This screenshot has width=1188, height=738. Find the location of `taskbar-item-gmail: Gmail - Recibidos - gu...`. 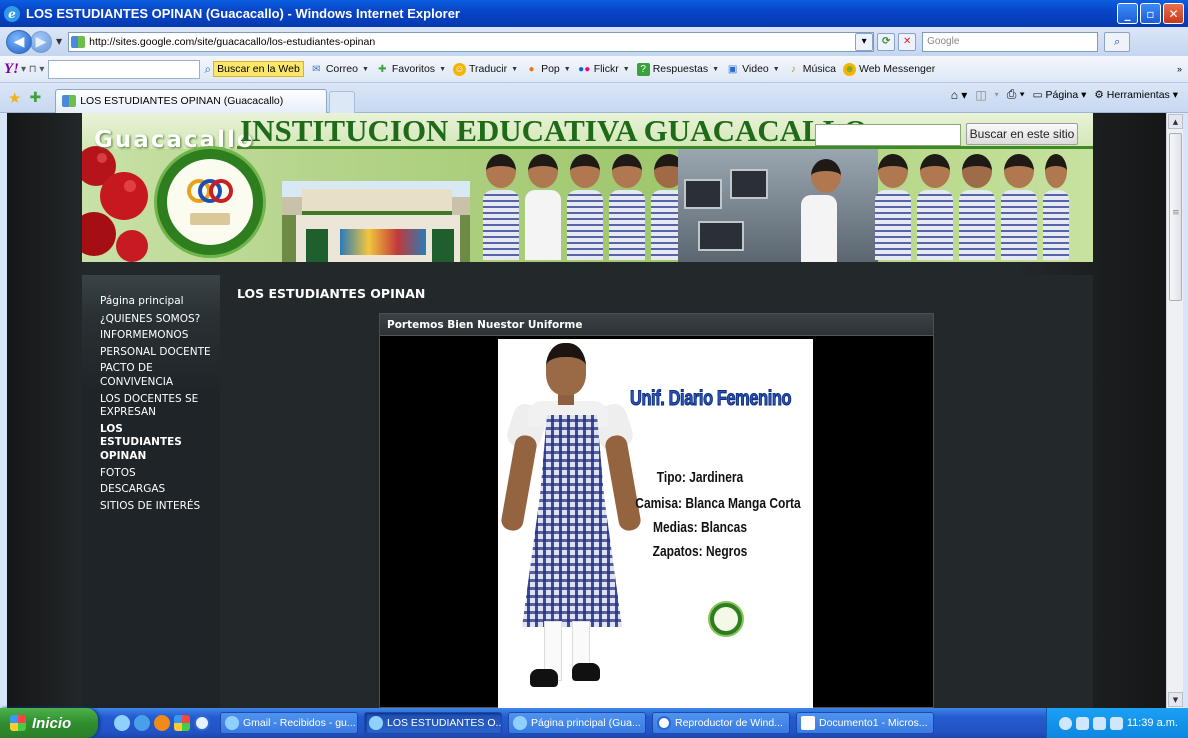

taskbar-item-gmail: Gmail - Recibidos - gu... is located at coordinates (289, 723).